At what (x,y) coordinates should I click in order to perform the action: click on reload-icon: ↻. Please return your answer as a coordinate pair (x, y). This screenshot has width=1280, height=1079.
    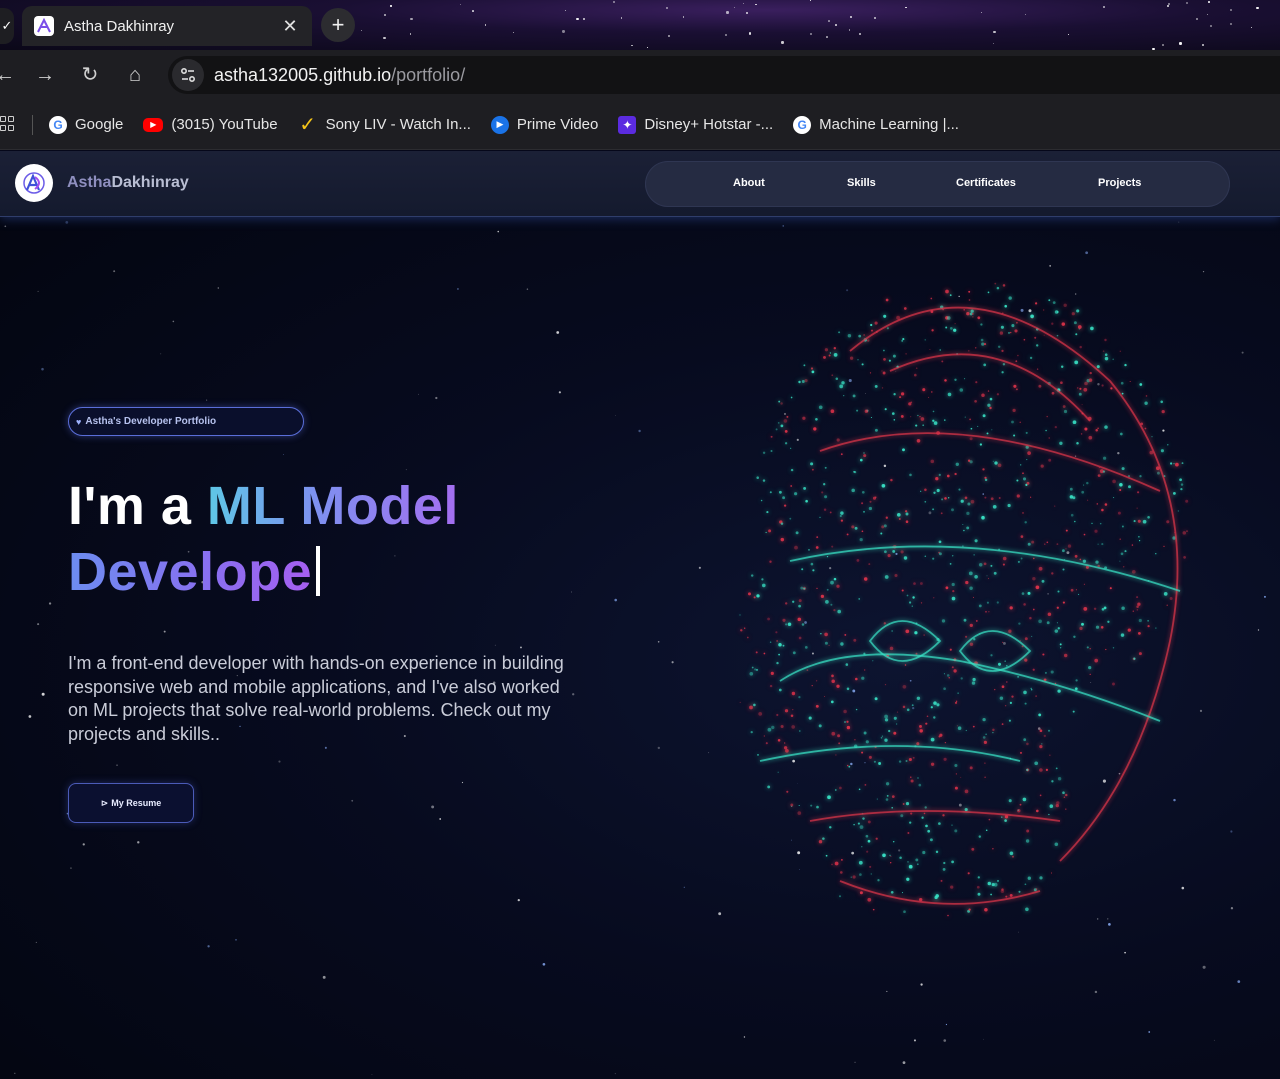
    Looking at the image, I should click on (90, 75).